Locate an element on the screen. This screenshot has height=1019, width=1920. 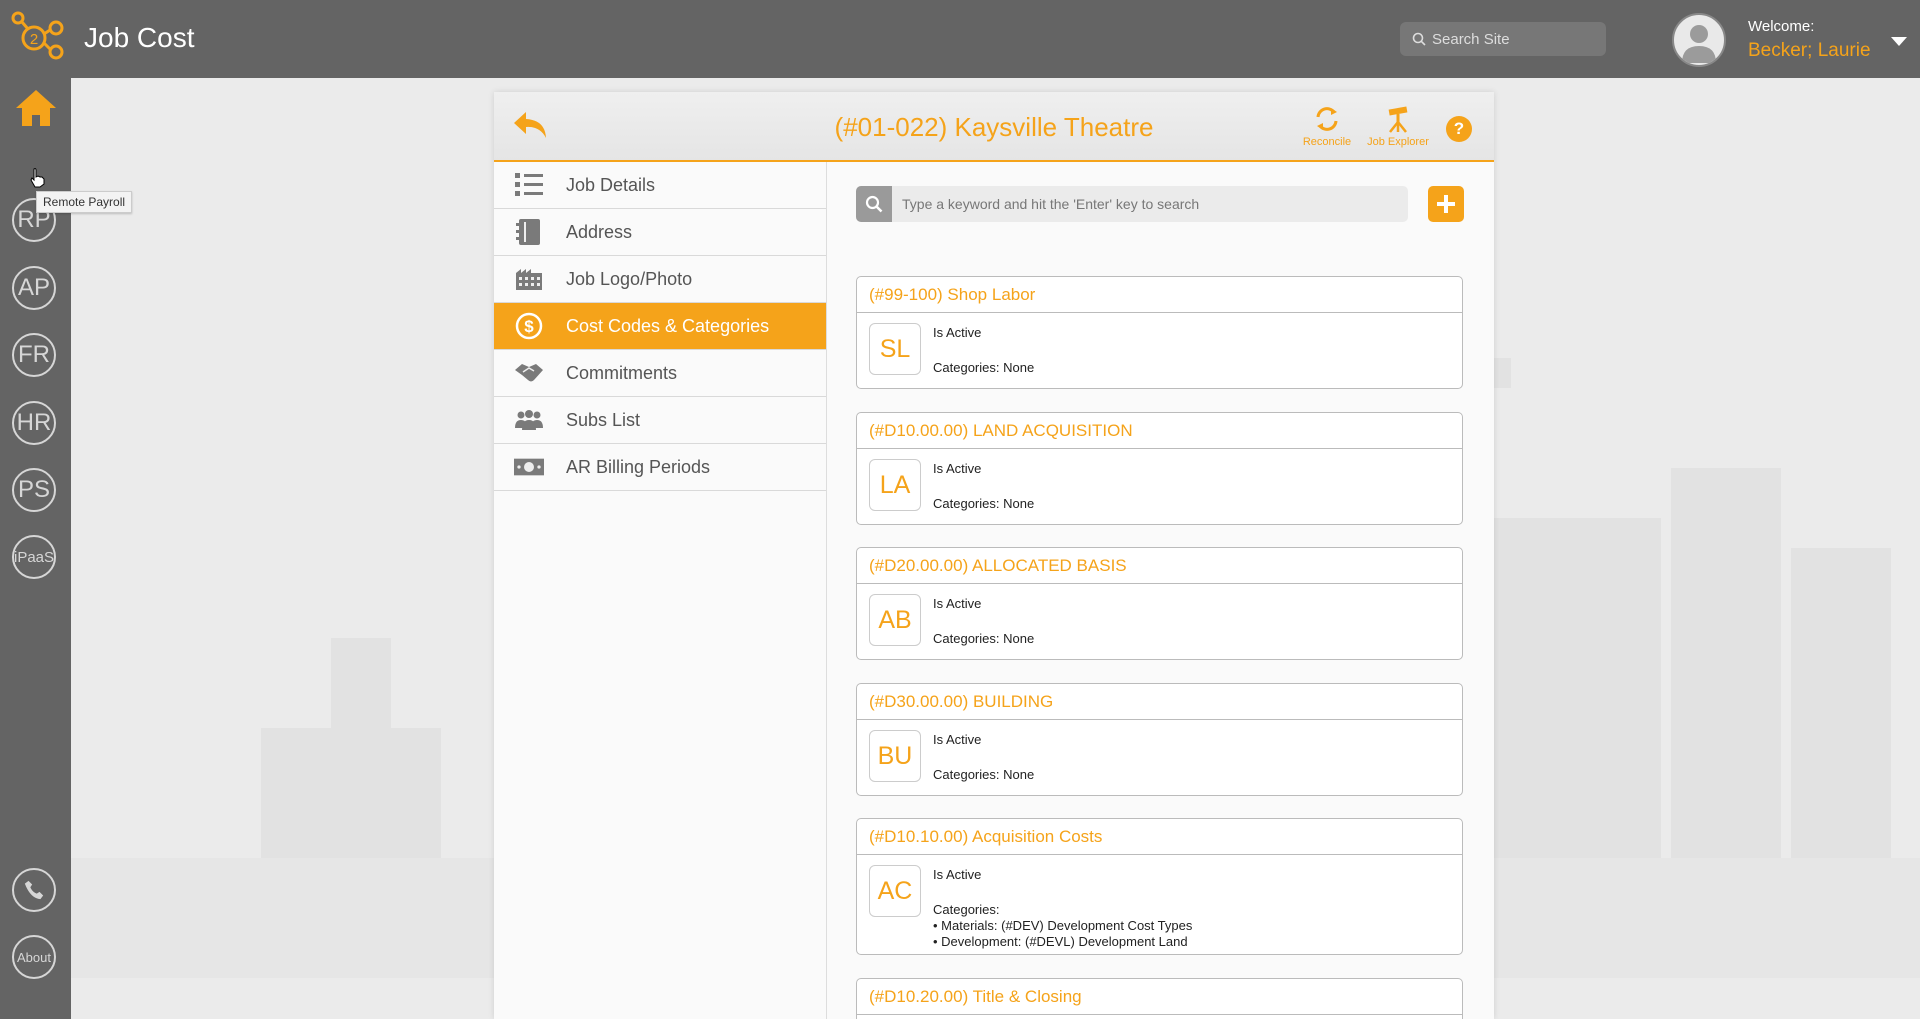
cost-code-title: (#D10.10.00) Acquisition Costs is located at coordinates (1159, 837).